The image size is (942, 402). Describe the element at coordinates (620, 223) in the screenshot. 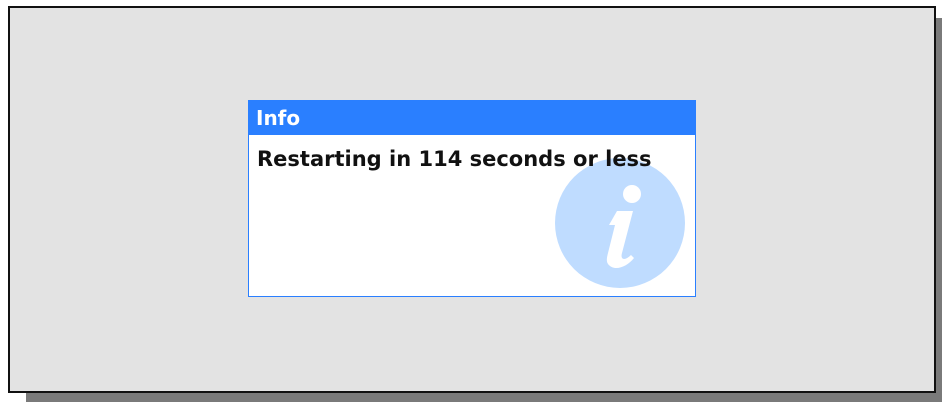

I see `info-icon` at that location.